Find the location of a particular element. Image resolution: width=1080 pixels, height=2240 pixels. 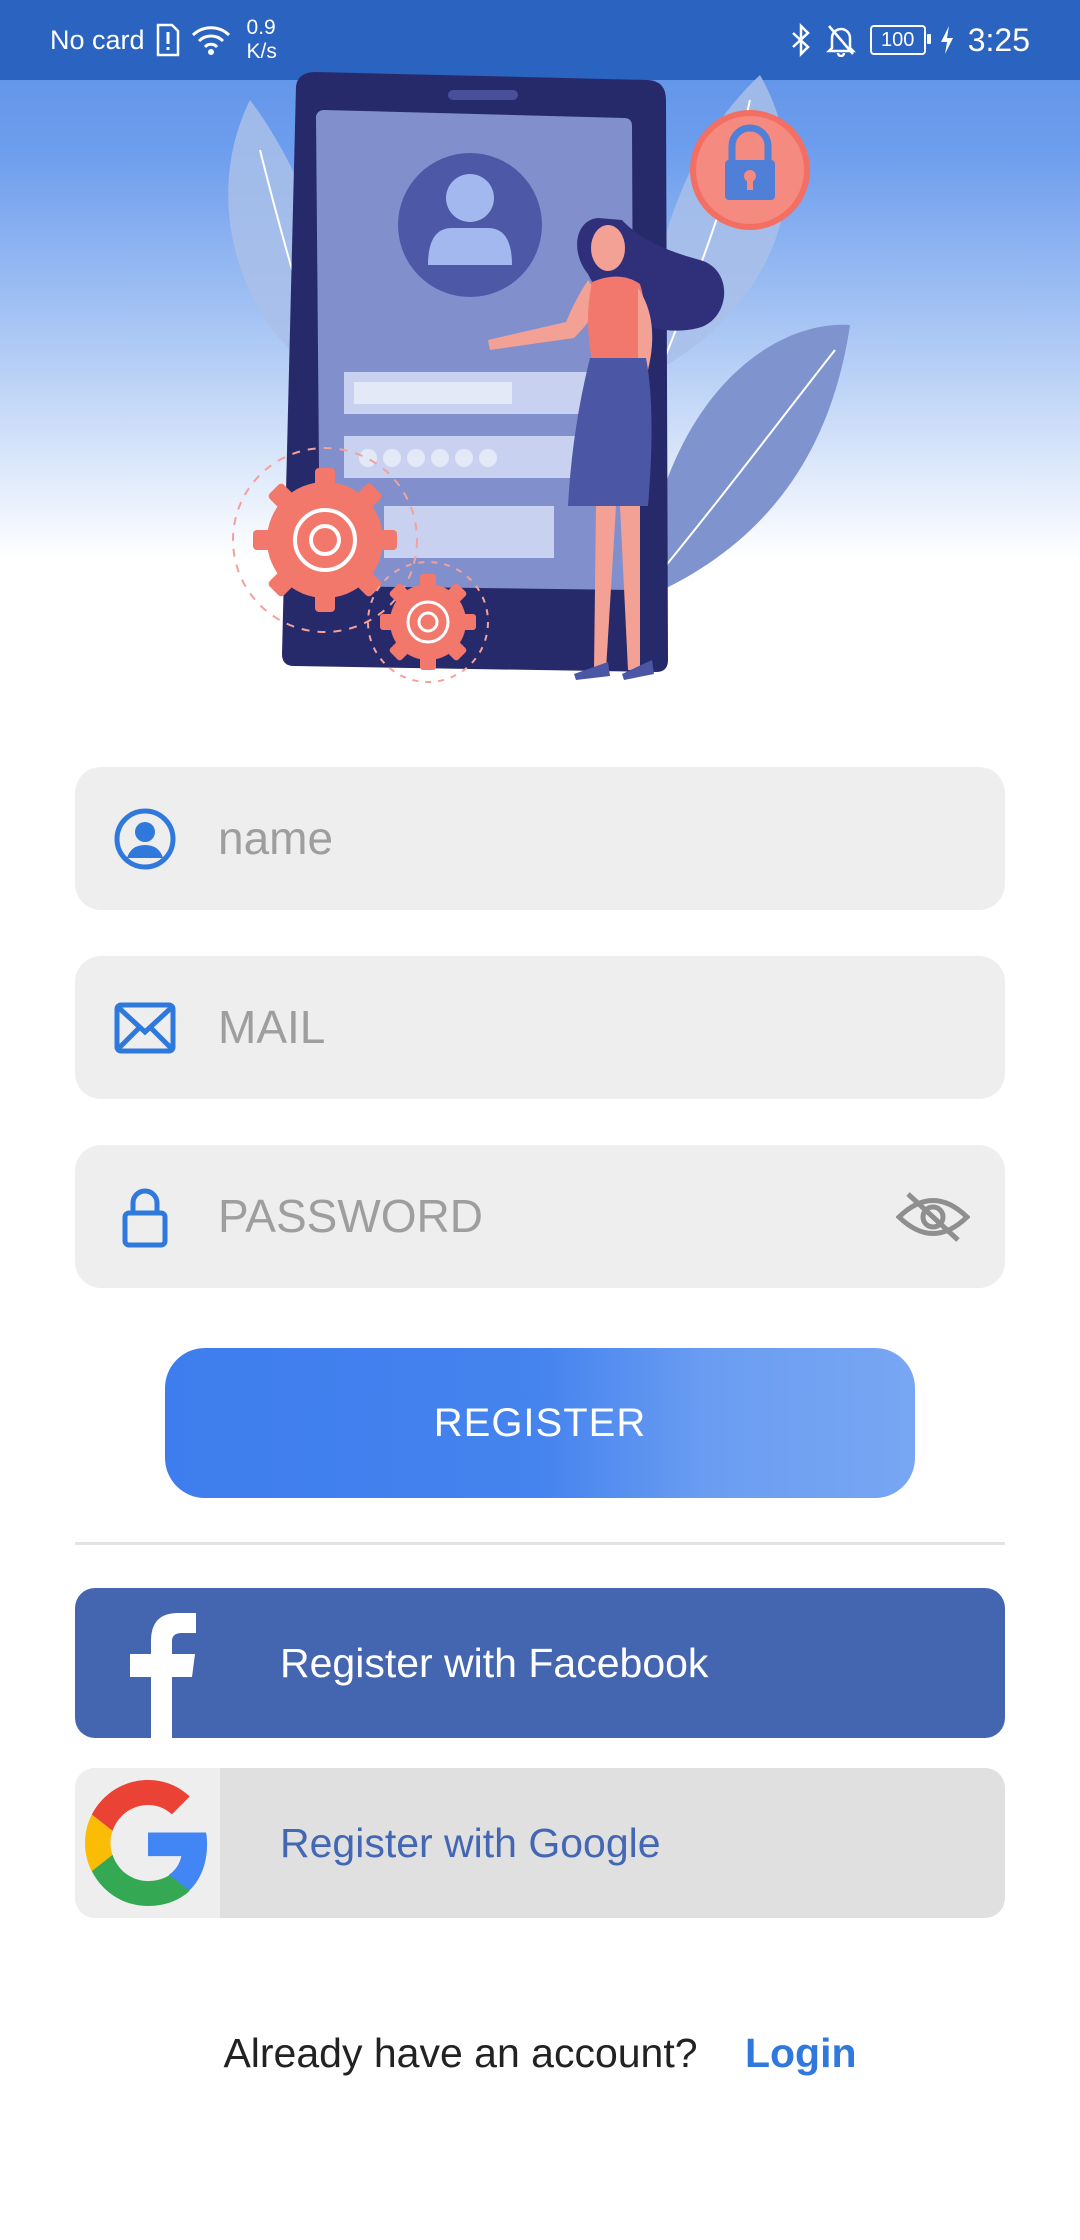

register-facebook-button: Register with Facebook is located at coordinates (540, 1663).